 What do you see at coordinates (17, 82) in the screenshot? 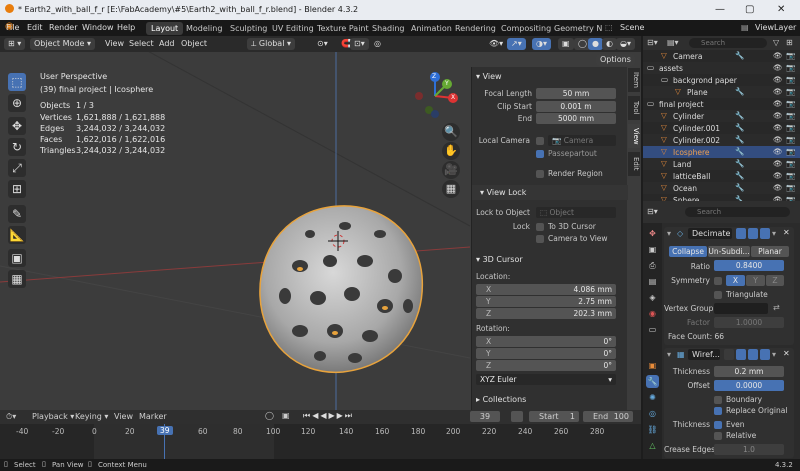
I see `select-box-icon: ⬚` at bounding box center [17, 82].